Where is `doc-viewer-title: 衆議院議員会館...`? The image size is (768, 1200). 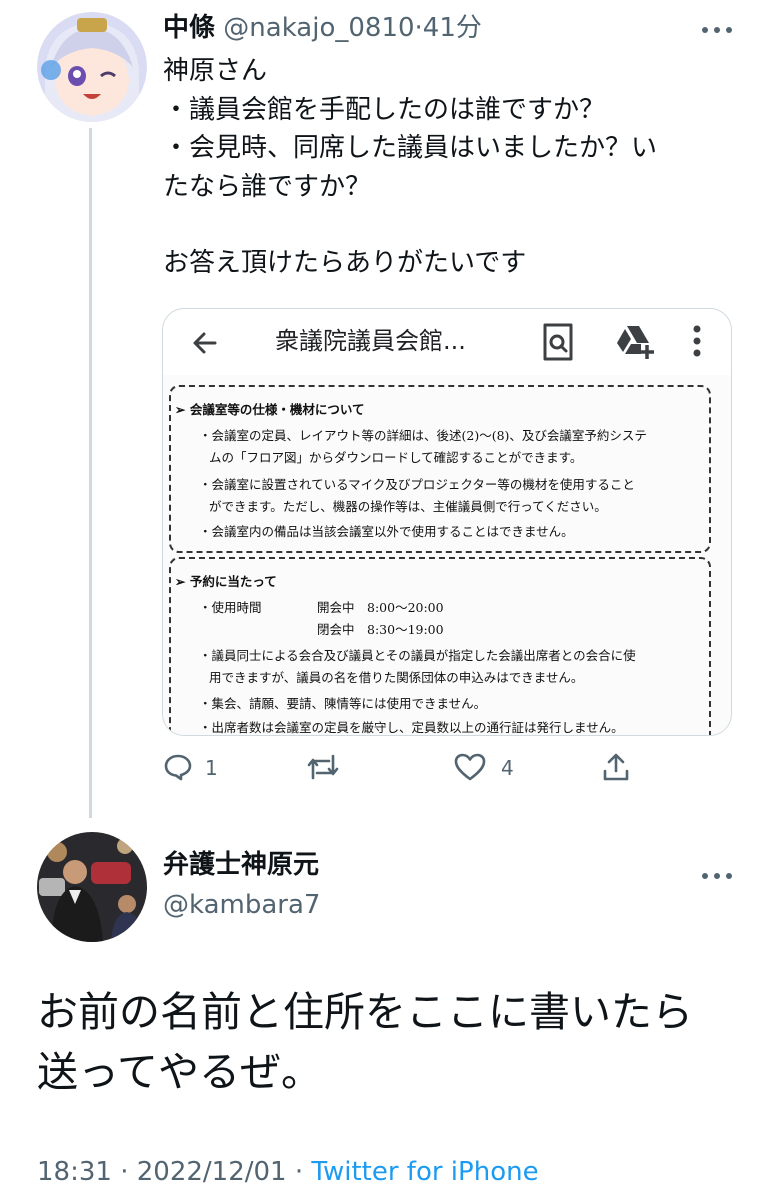 doc-viewer-title: 衆議院議員会館... is located at coordinates (370, 341).